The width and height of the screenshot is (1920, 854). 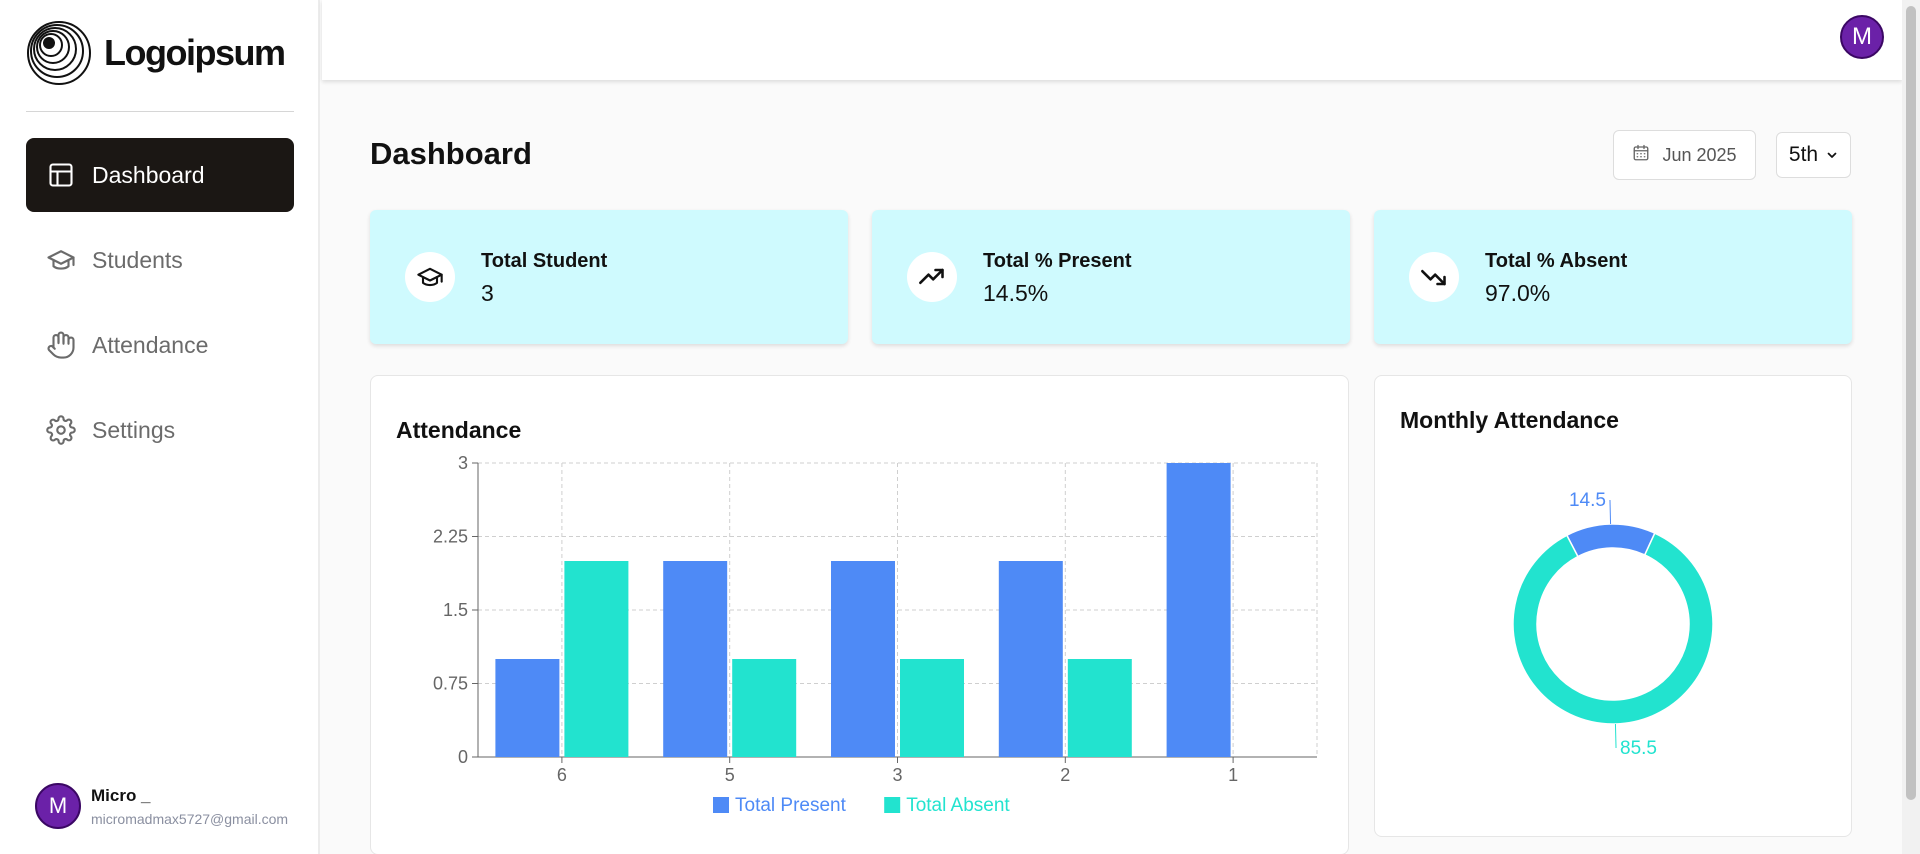 I want to click on sidebar-nav: Dashboard Students Attendance Settings, so click(x=160, y=308).